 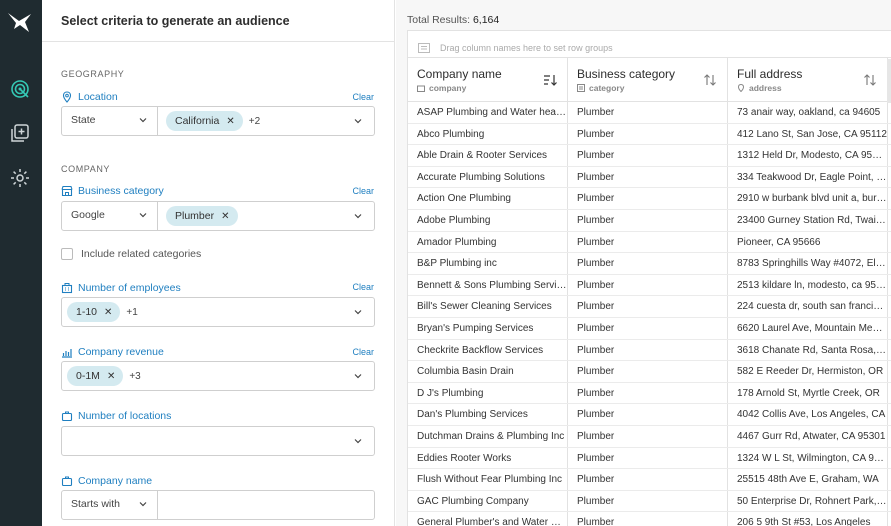 What do you see at coordinates (808, 479) in the screenshot?
I see `cell-full-address: 25515 48th Ave E, Graham, WA` at bounding box center [808, 479].